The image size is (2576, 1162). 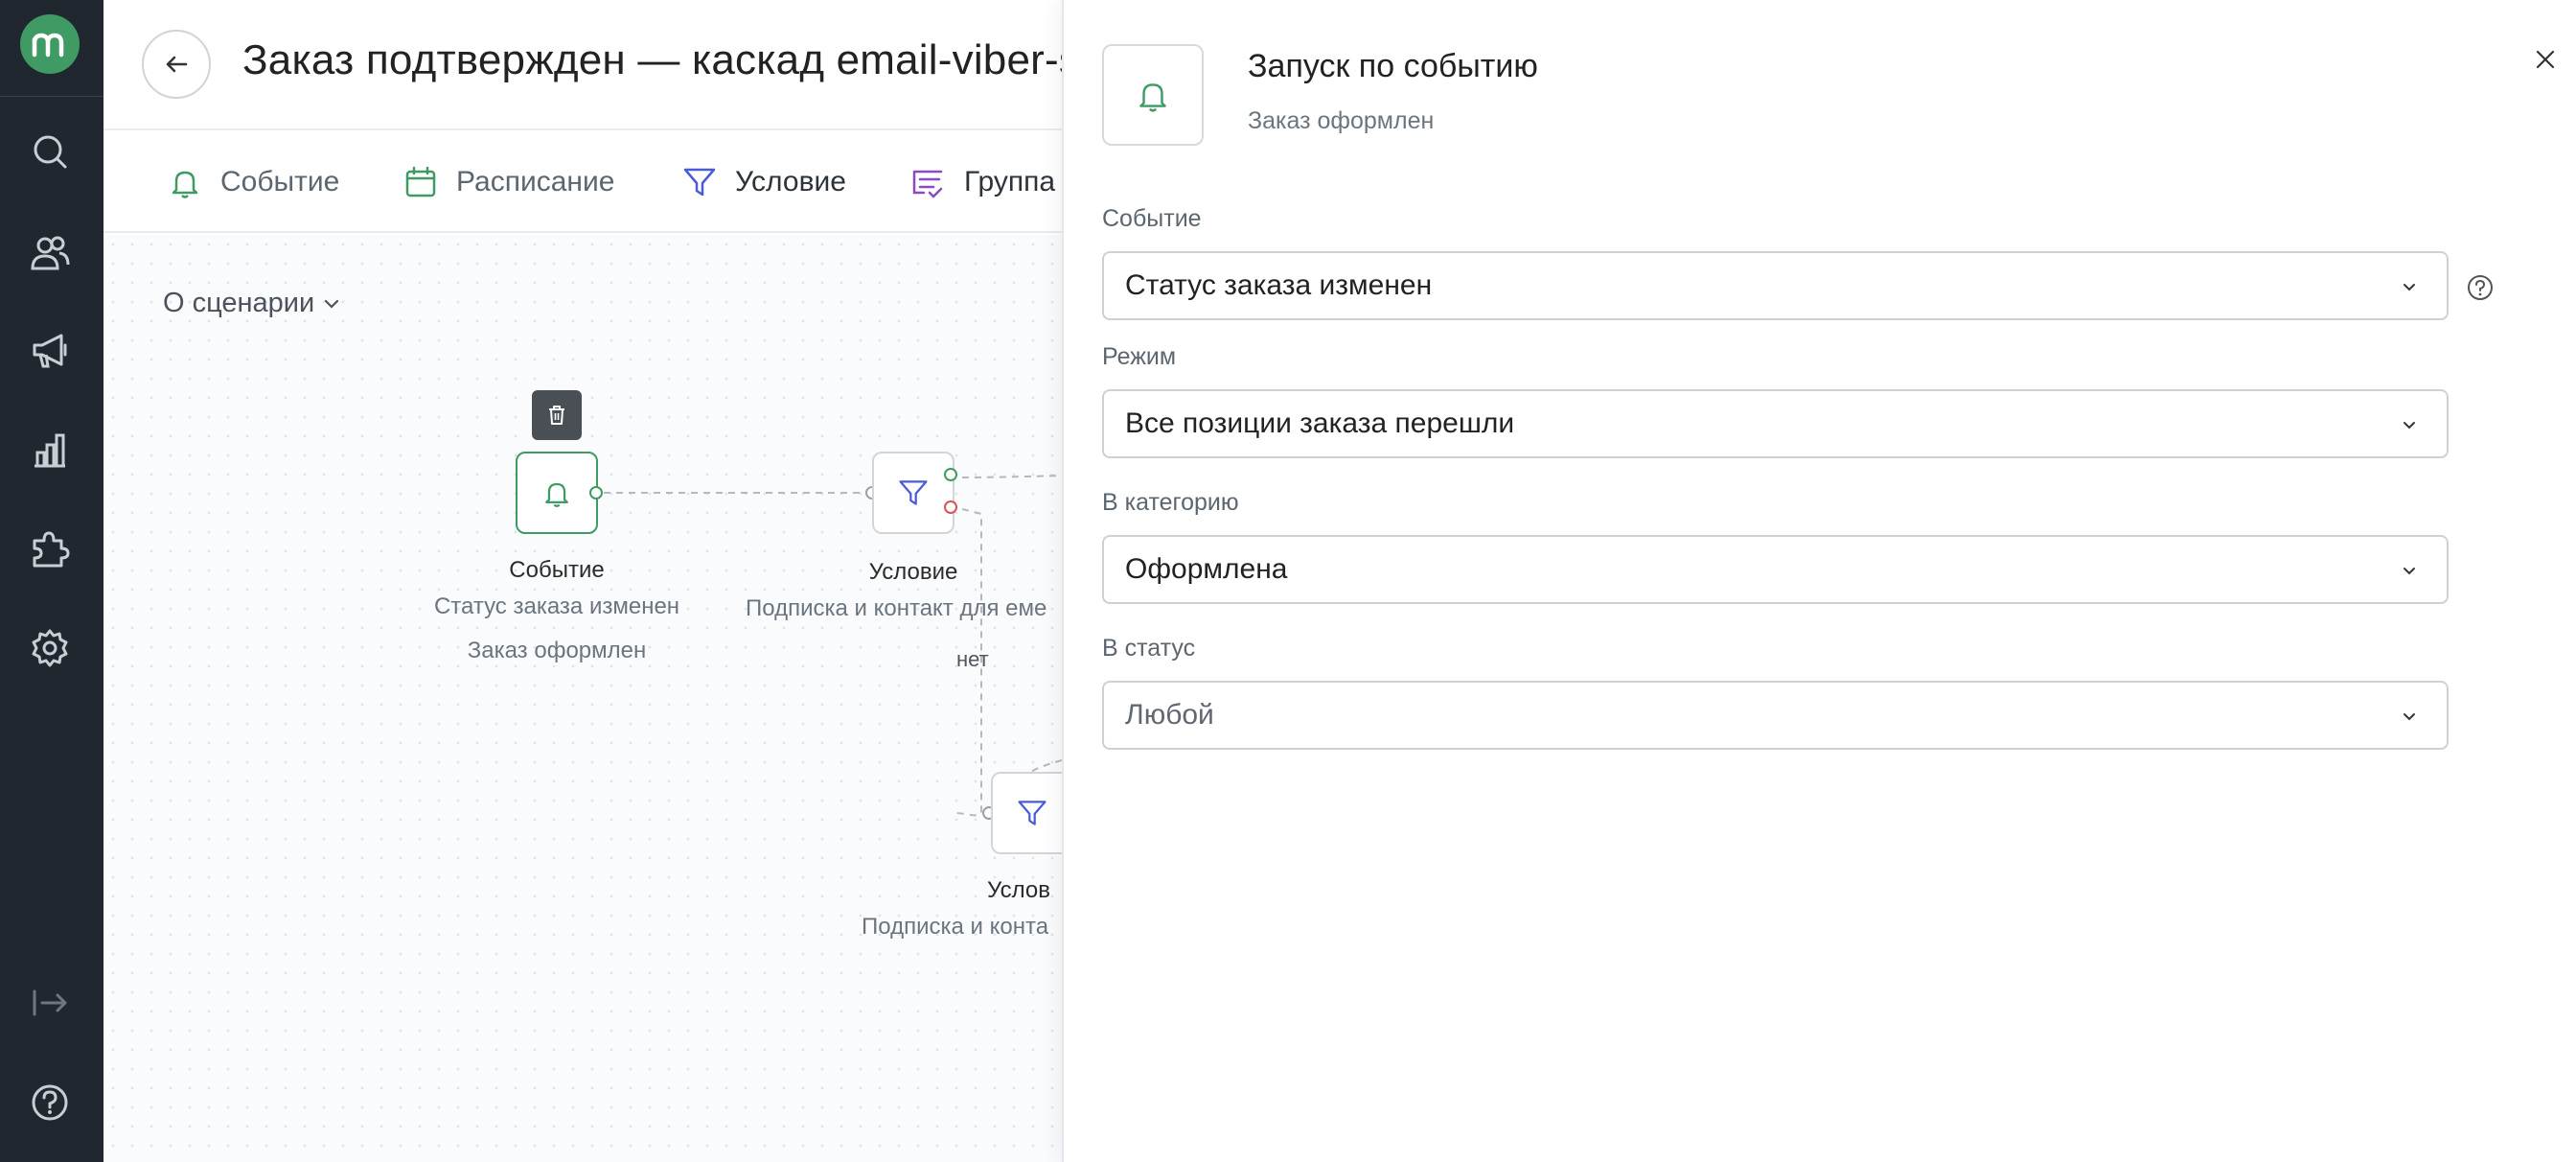 What do you see at coordinates (1169, 715) in the screenshot?
I see `status-select-value: Любой` at bounding box center [1169, 715].